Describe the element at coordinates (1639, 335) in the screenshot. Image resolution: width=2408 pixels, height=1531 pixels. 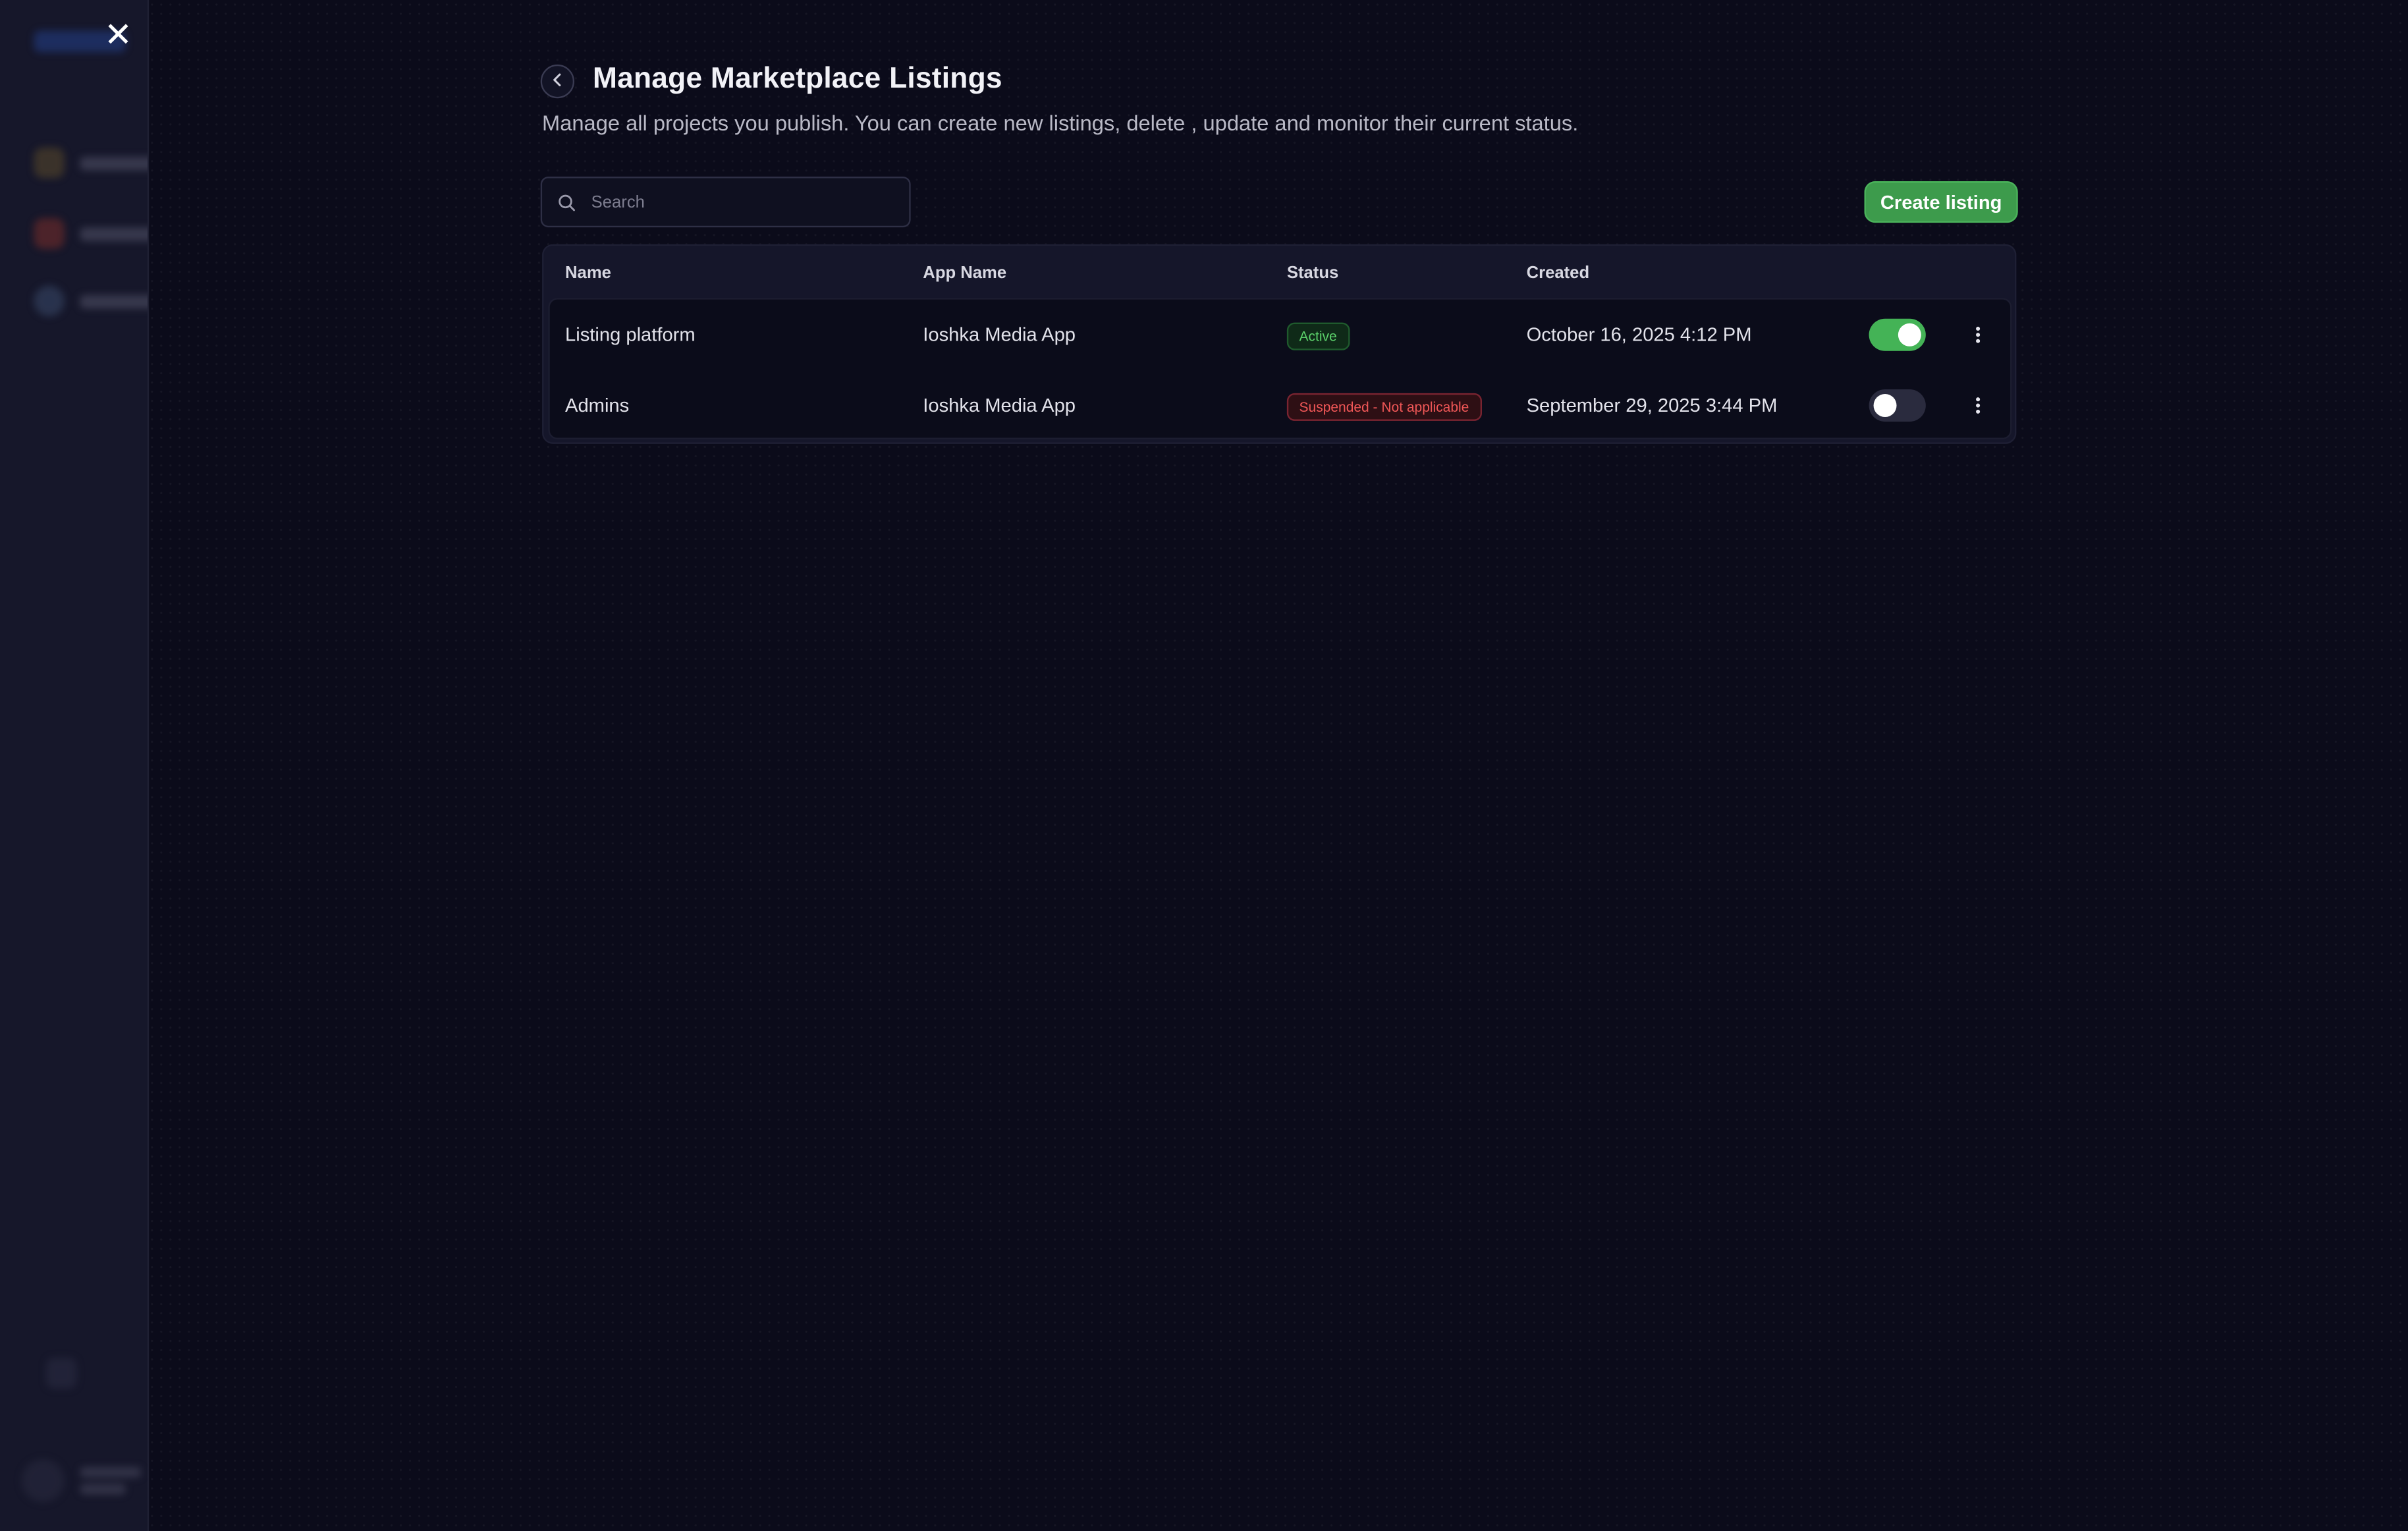
I see `listing-created: October 16, 2025 4:12 PM` at that location.